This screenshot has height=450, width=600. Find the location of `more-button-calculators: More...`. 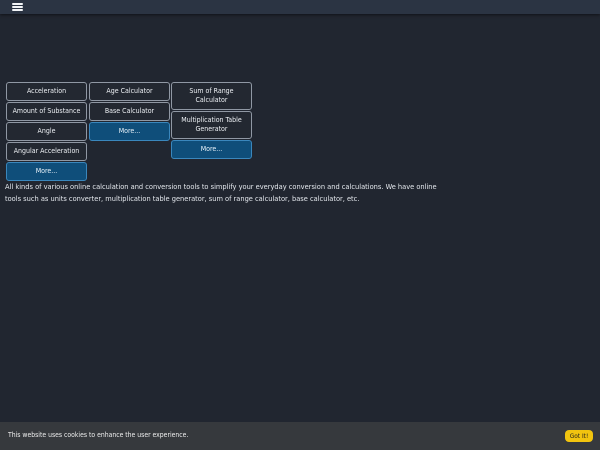

more-button-calculators: More... is located at coordinates (129, 131).